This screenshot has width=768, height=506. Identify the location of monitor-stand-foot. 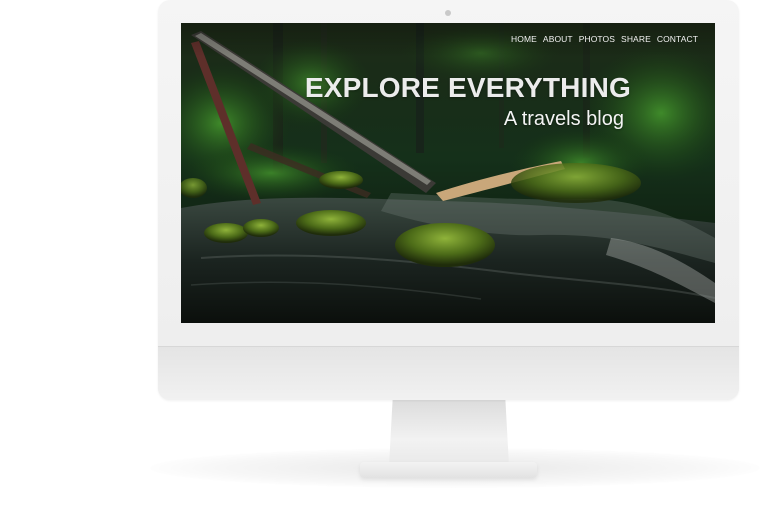
(448, 470).